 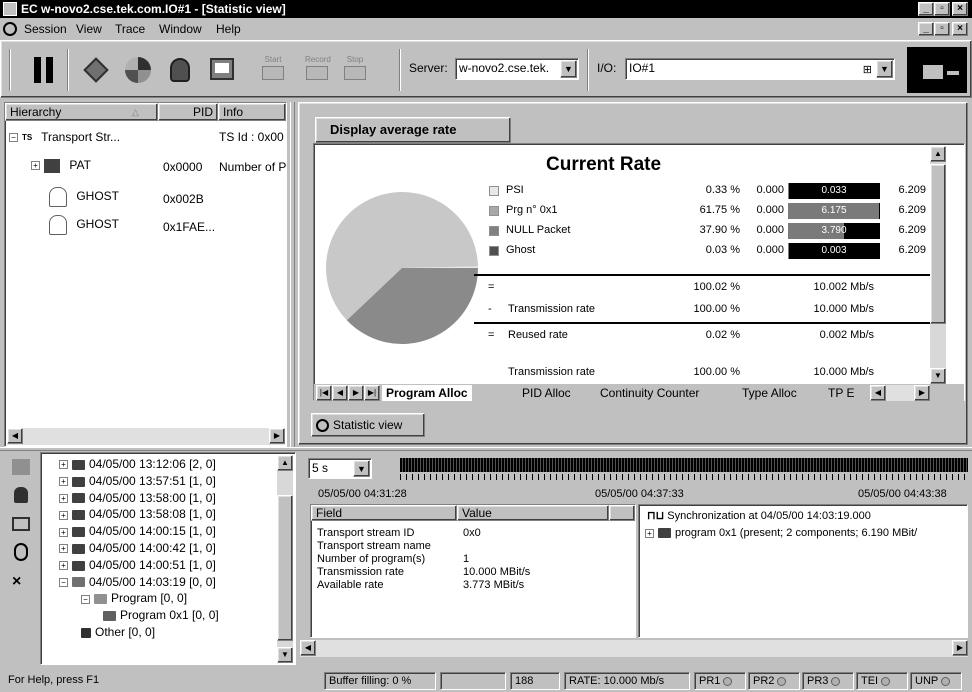 What do you see at coordinates (45, 29) in the screenshot?
I see `menu-session: Session` at bounding box center [45, 29].